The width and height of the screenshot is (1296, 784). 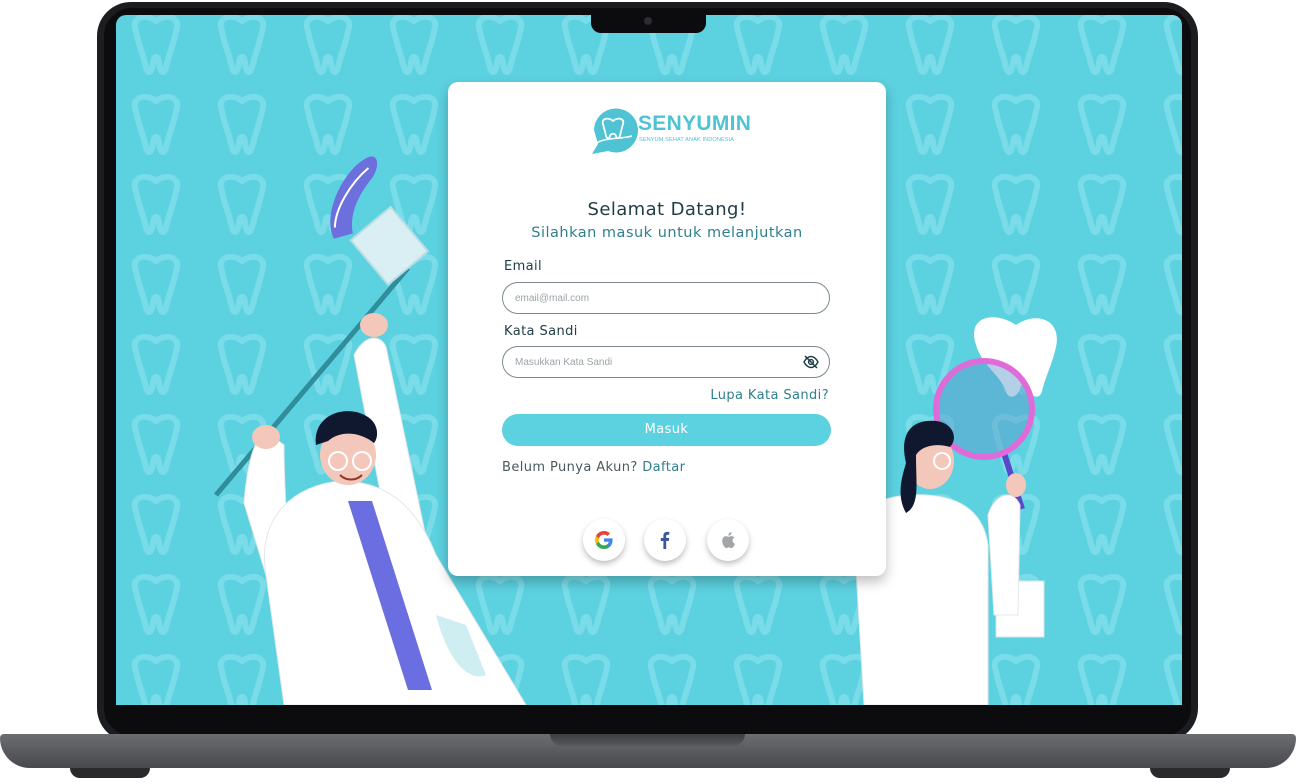 I want to click on apple-icon, so click(x=728, y=540).